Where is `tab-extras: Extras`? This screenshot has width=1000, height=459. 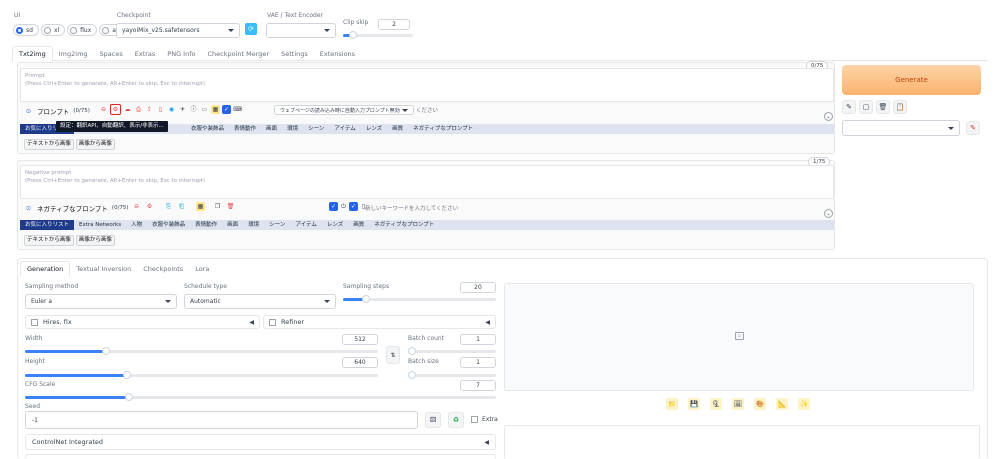 tab-extras: Extras is located at coordinates (145, 54).